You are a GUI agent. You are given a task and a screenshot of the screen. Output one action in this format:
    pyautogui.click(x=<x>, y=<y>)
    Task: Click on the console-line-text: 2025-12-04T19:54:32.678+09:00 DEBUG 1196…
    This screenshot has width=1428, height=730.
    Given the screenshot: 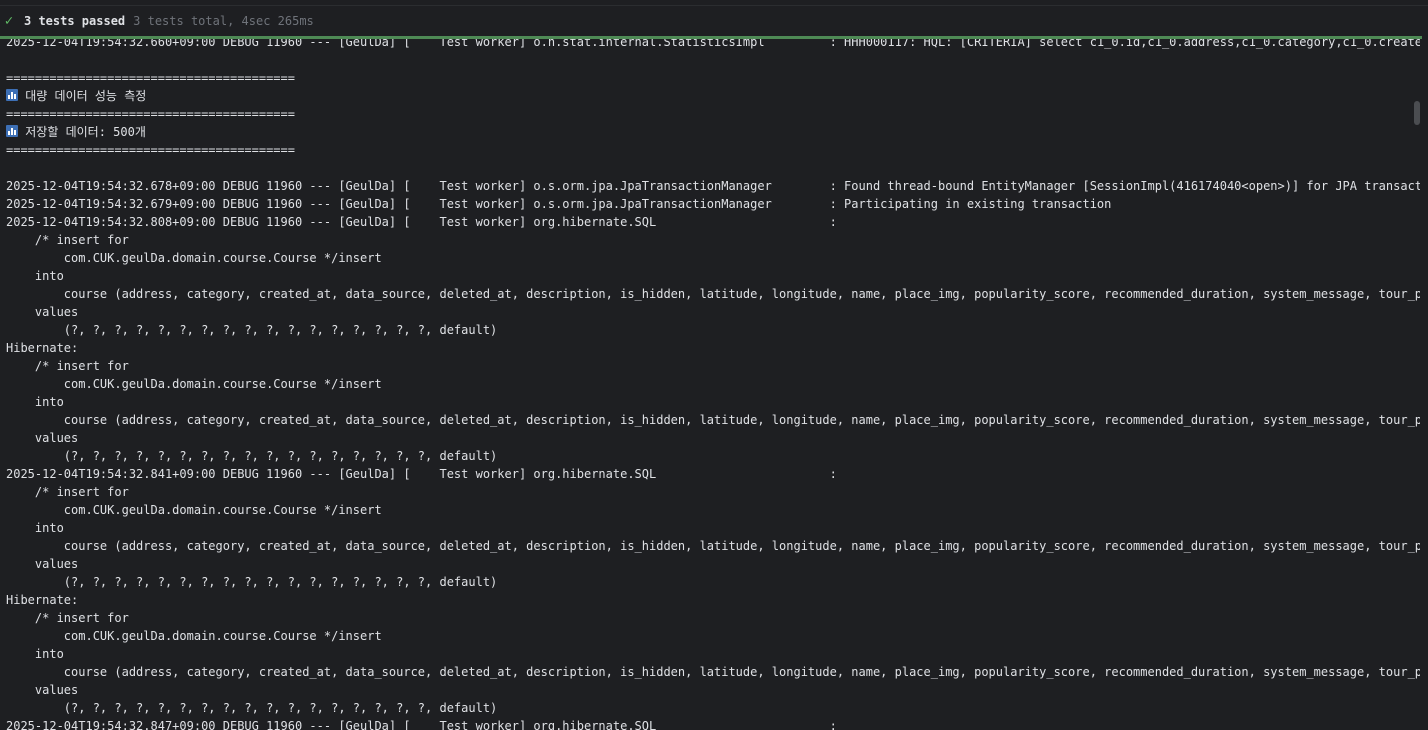 What is the action you would take?
    pyautogui.click(x=713, y=186)
    